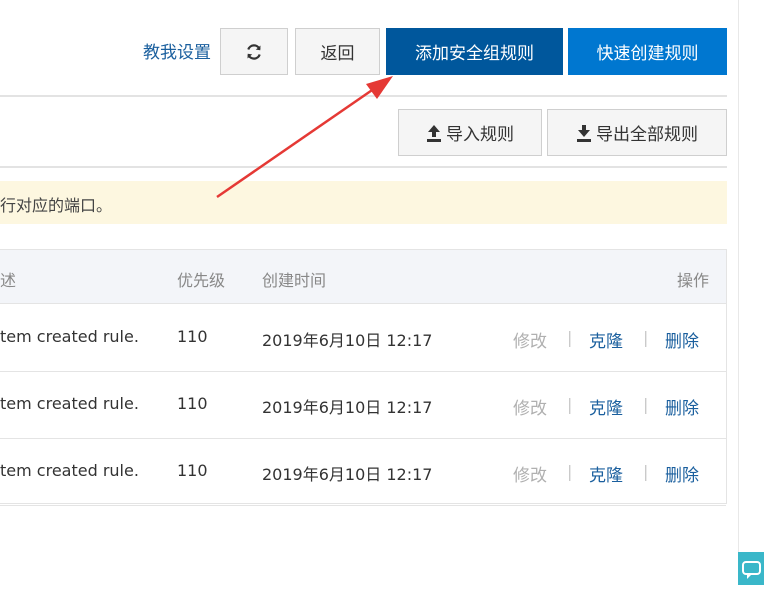 The image size is (764, 589). I want to click on import-label: 导入规则, so click(480, 135).